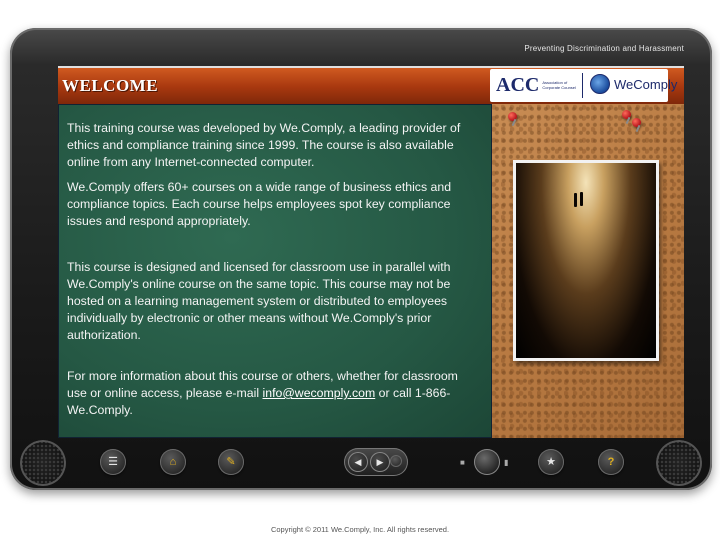 Image resolution: width=720 pixels, height=540 pixels. I want to click on home-button: ⌂, so click(173, 462).